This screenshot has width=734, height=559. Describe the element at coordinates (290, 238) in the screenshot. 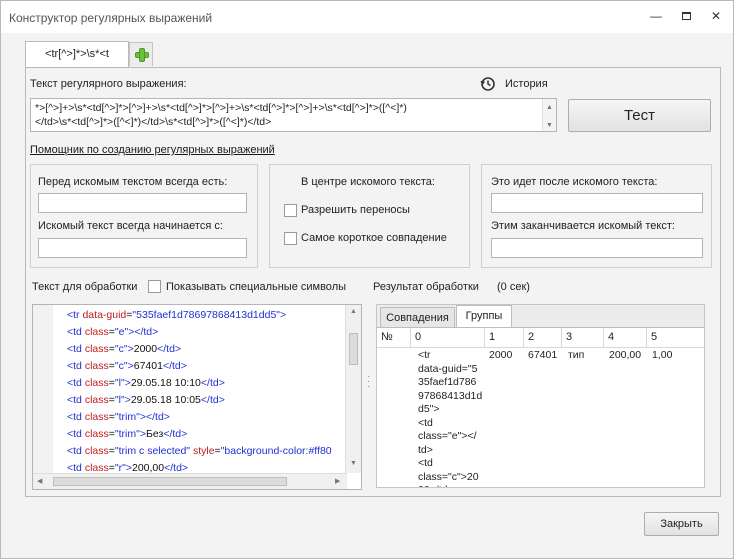

I see `shortest-match-checkbox` at that location.